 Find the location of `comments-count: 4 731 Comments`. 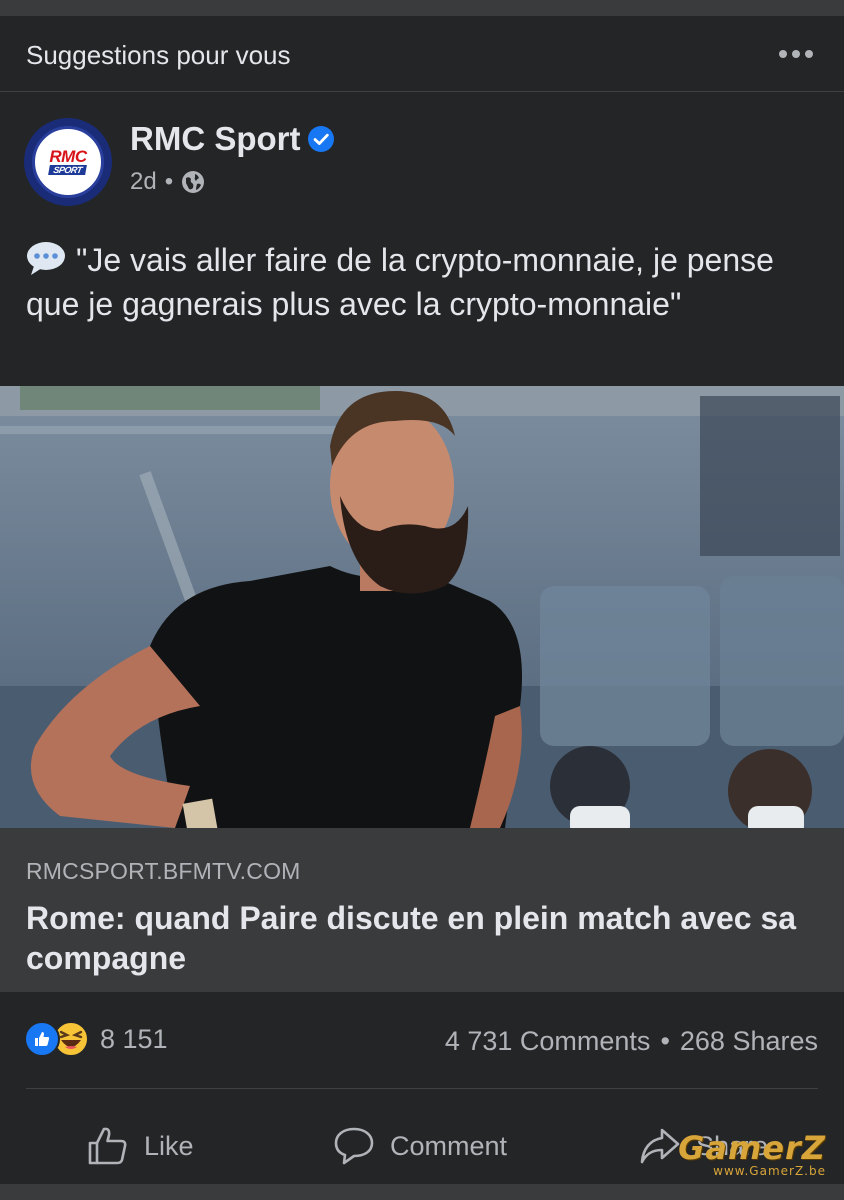

comments-count: 4 731 Comments is located at coordinates (548, 1041).